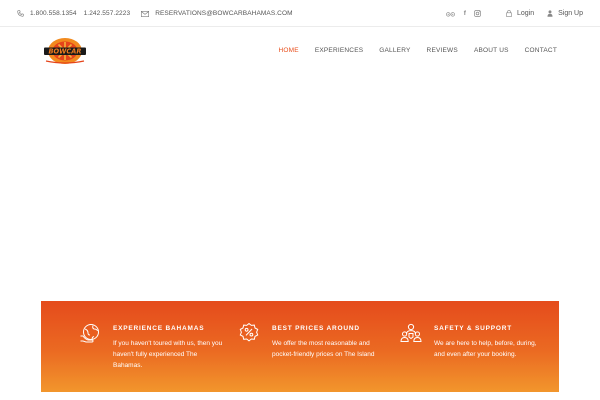  What do you see at coordinates (465, 13) in the screenshot?
I see `facebook-icon: f` at bounding box center [465, 13].